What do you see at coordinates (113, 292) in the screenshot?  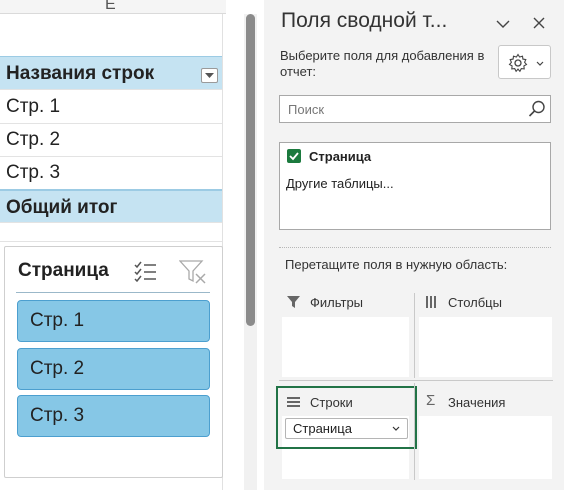 I see `slicer-separator` at bounding box center [113, 292].